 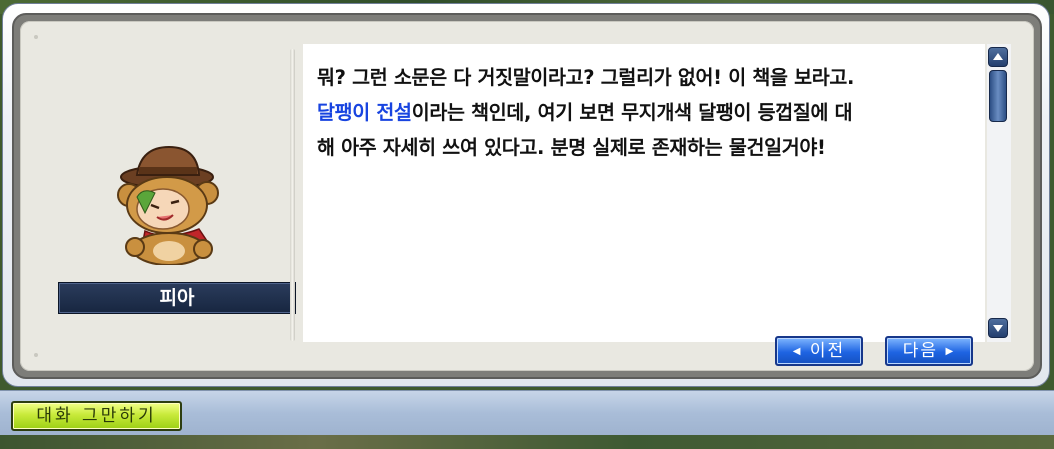 I want to click on arrow-down-icon, so click(x=998, y=328).